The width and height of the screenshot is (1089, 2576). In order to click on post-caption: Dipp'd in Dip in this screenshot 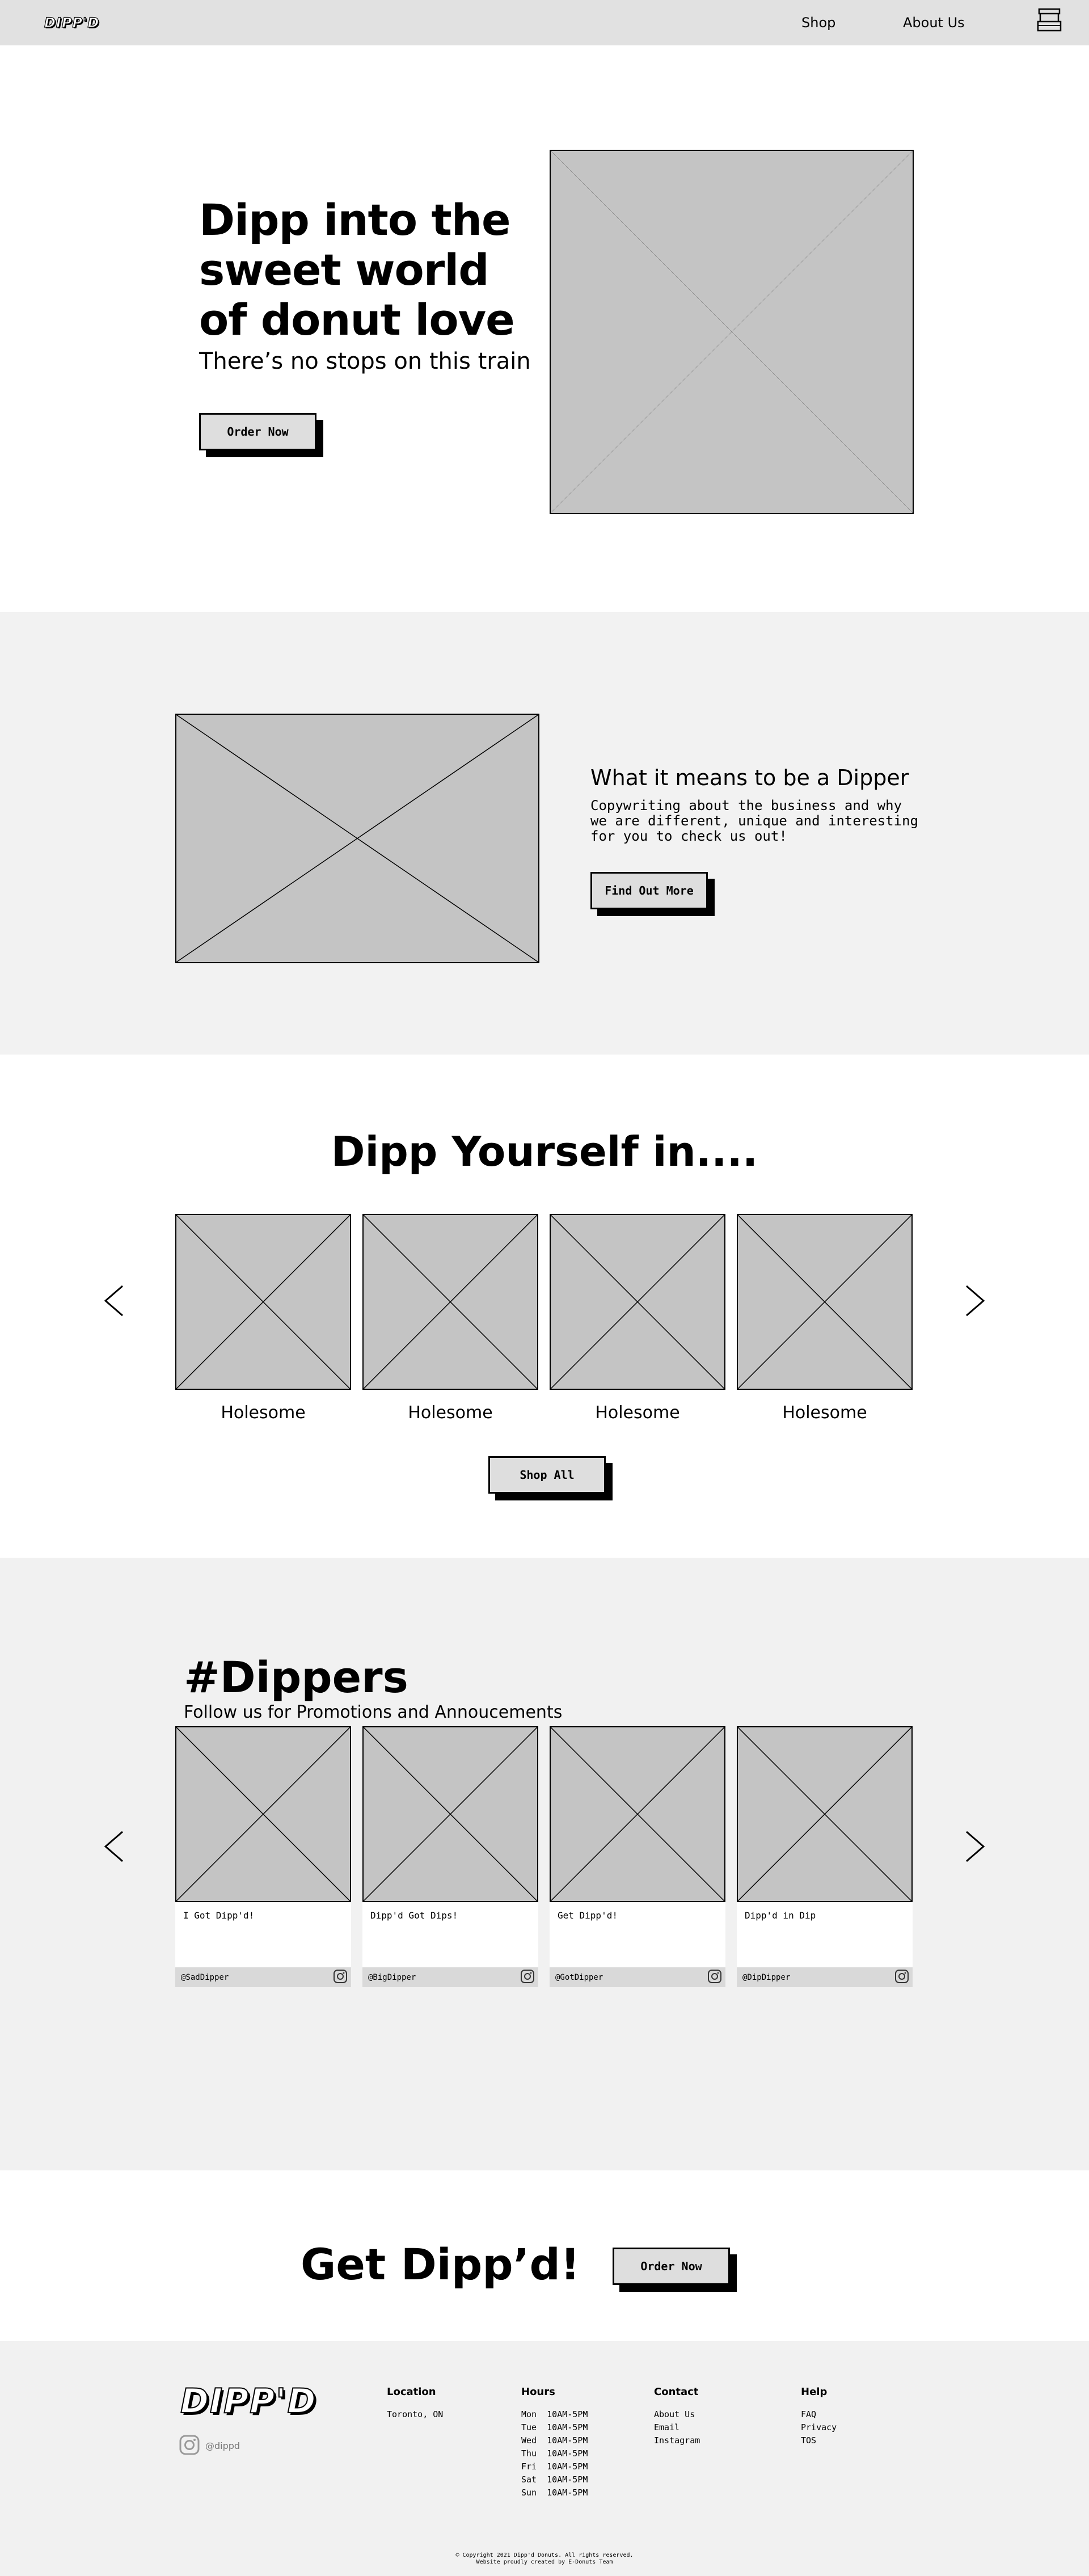, I will do `click(825, 1934)`.